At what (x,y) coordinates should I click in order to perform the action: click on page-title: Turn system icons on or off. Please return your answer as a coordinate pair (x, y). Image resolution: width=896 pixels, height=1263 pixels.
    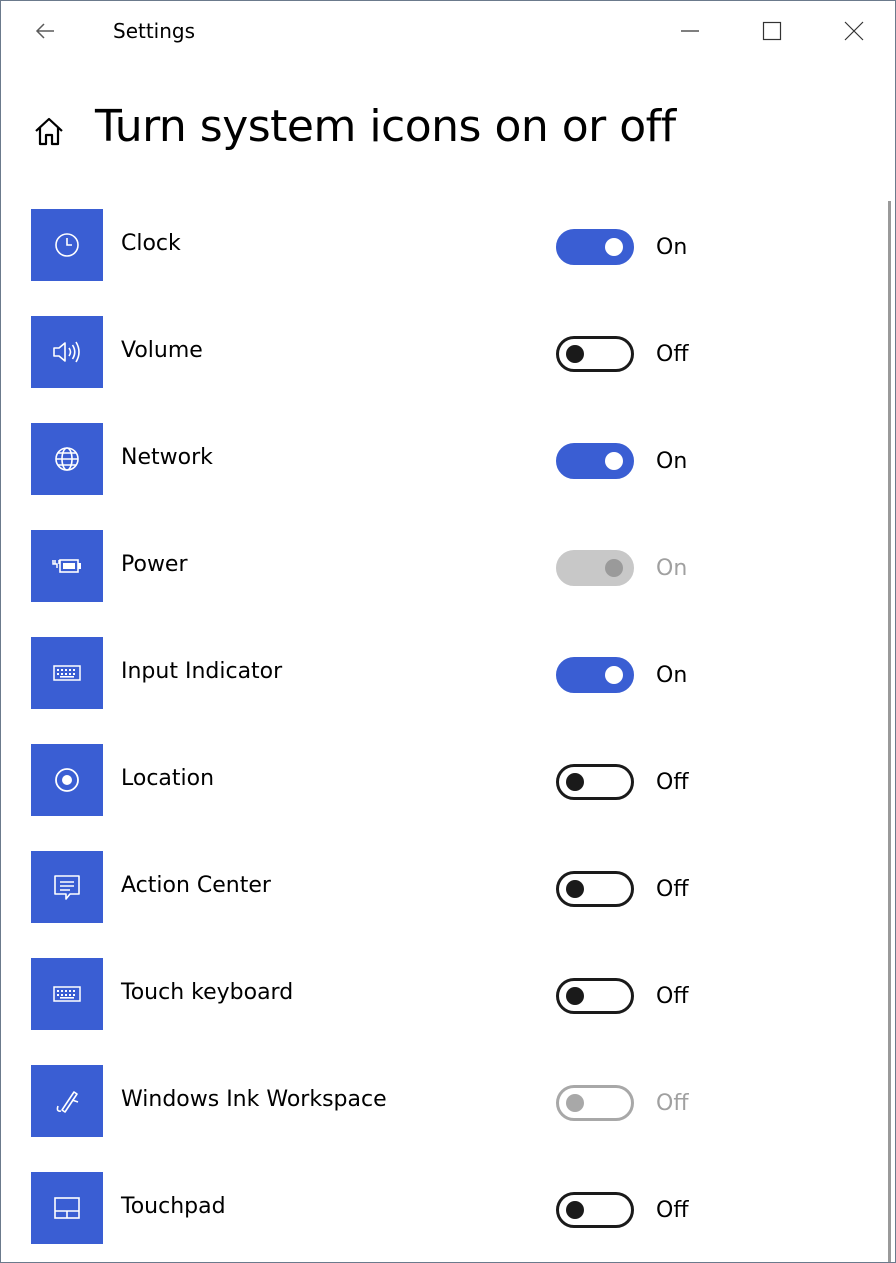
    Looking at the image, I should click on (385, 126).